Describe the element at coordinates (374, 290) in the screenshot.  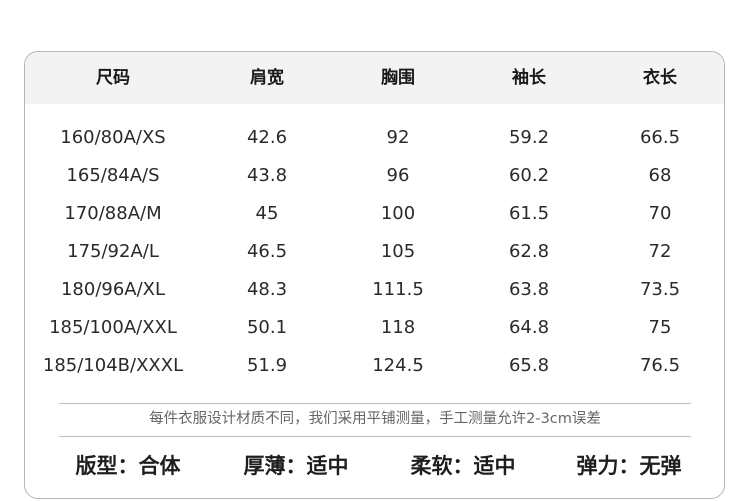
I see `table-row: 180/96A/XL 48.3 111.5 63.8 73.5` at that location.